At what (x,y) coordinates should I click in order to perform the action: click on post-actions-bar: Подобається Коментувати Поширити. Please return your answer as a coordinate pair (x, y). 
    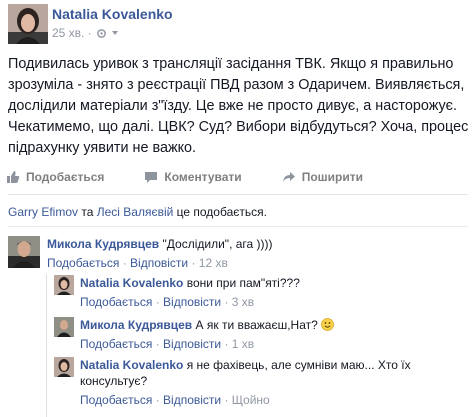
    Looking at the image, I should click on (204, 177).